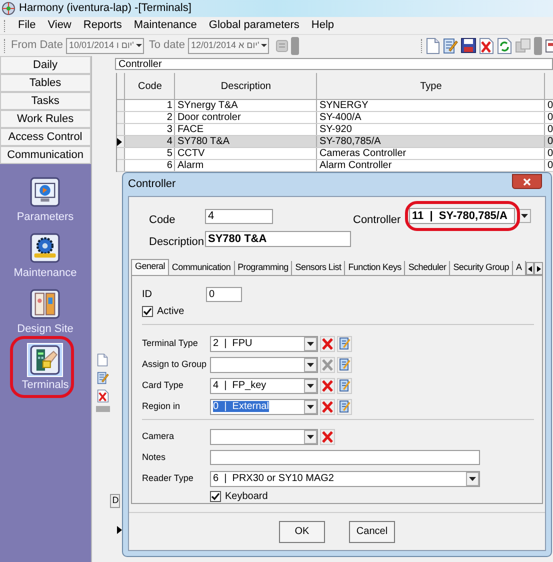 The image size is (553, 562). Describe the element at coordinates (431, 153) in the screenshot. I see `table-cell: Cameras Controller` at that location.